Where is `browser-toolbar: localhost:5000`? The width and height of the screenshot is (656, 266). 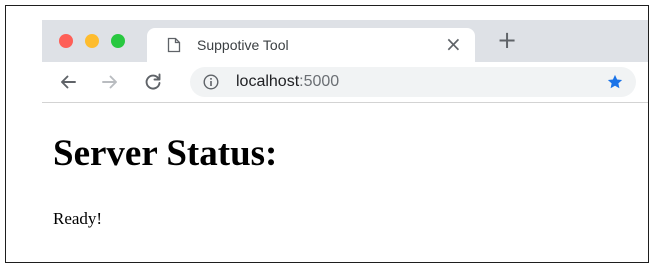 browser-toolbar: localhost:5000 is located at coordinates (345, 82).